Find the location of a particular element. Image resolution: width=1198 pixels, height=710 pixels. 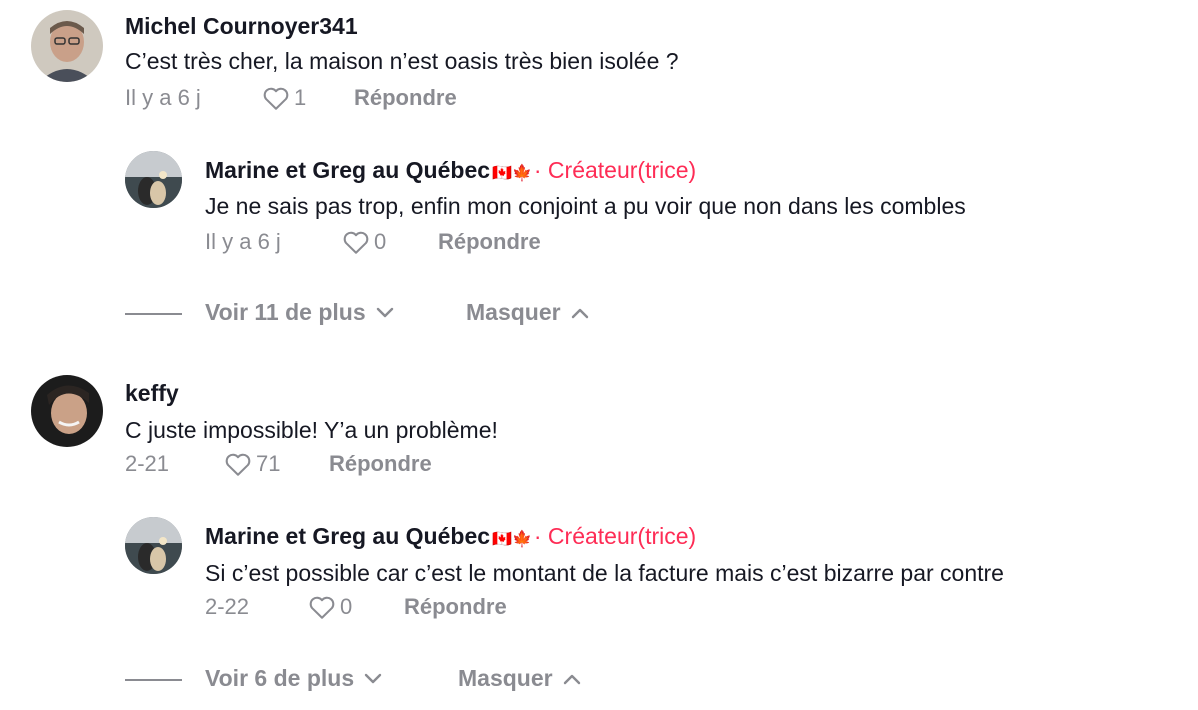

view-more-label: Voir 11 de plus is located at coordinates (285, 312).